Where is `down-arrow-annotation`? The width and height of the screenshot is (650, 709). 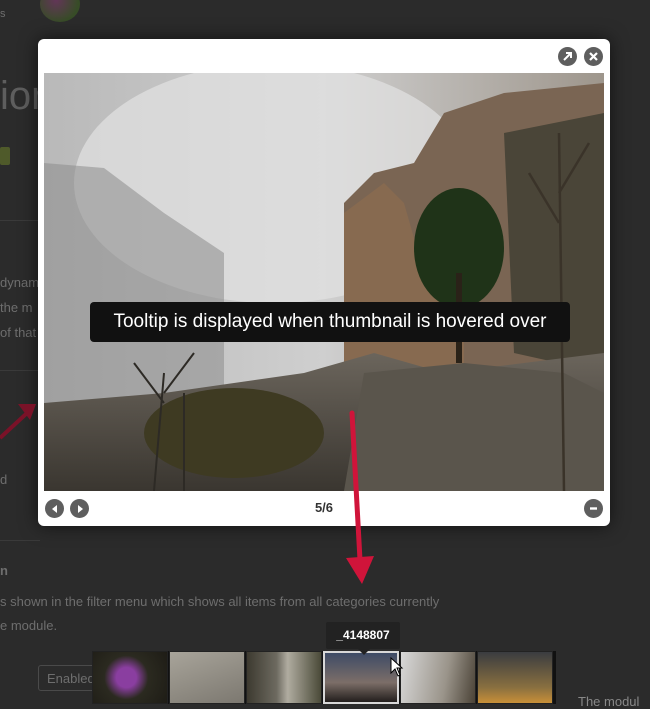
down-arrow-annotation is located at coordinates (360, 497).